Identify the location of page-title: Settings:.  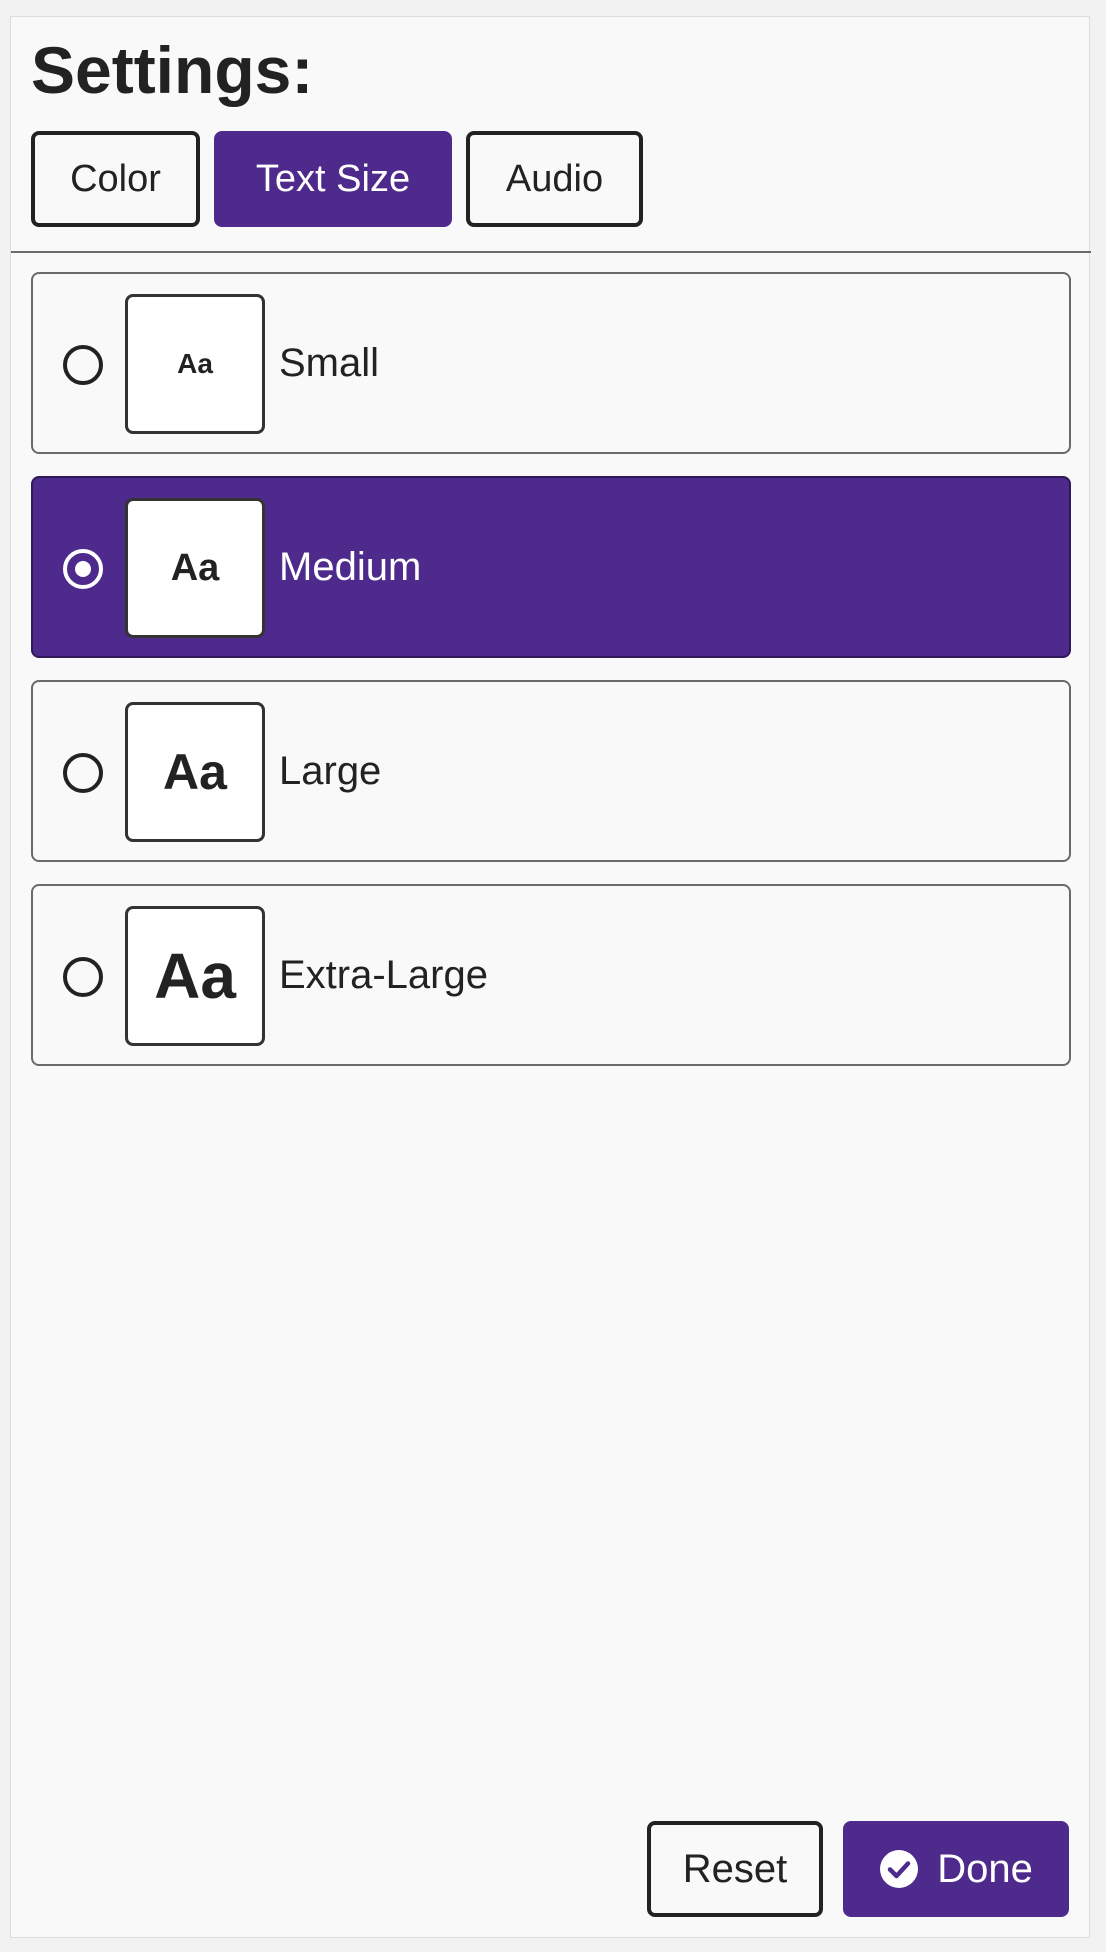
(172, 70).